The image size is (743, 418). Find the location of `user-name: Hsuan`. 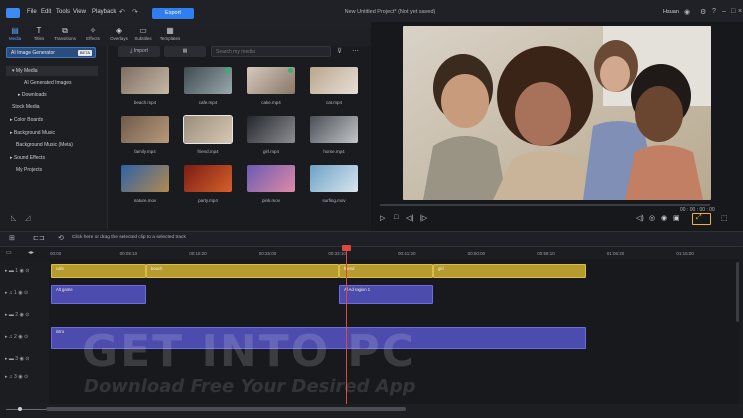

user-name: Hsuan is located at coordinates (671, 12).